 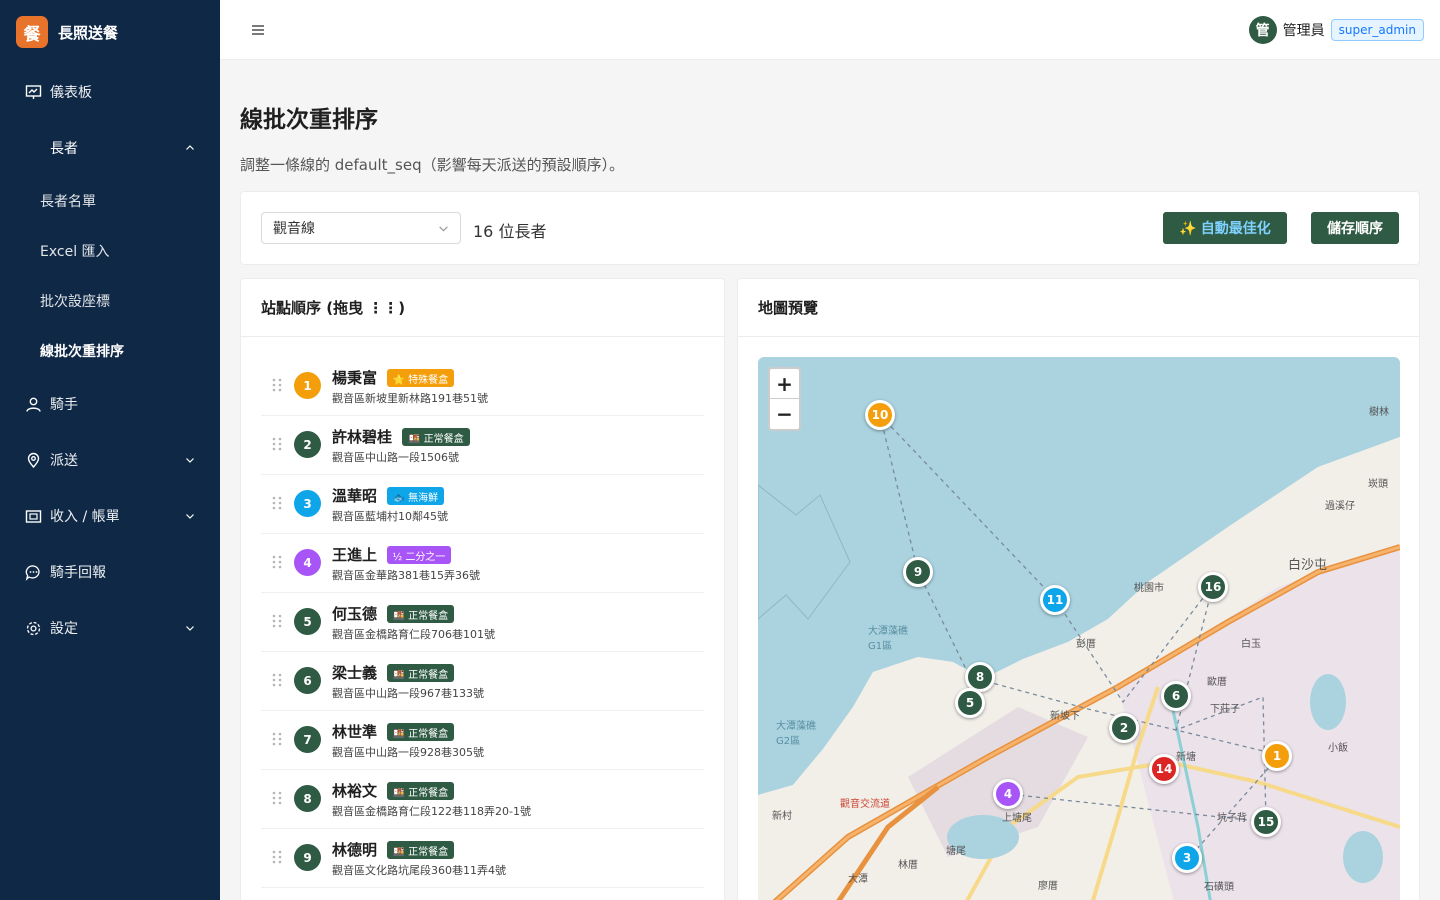 What do you see at coordinates (110, 460) in the screenshot?
I see `sidebar-item-delivery: 派送` at bounding box center [110, 460].